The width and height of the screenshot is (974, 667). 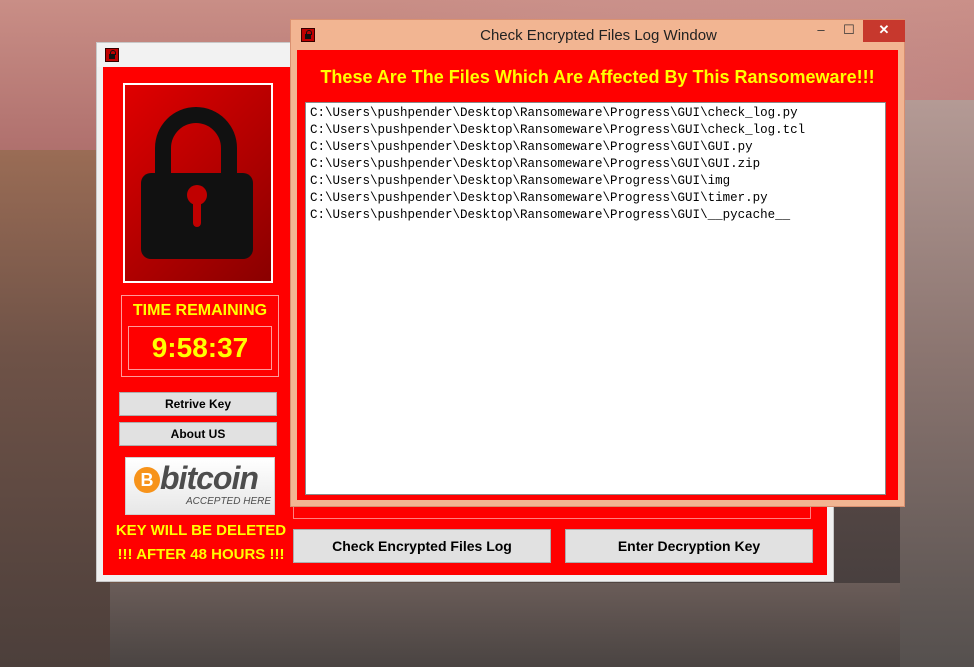 What do you see at coordinates (689, 546) in the screenshot?
I see `enter-decryption-key-button: Enter Decryption Key` at bounding box center [689, 546].